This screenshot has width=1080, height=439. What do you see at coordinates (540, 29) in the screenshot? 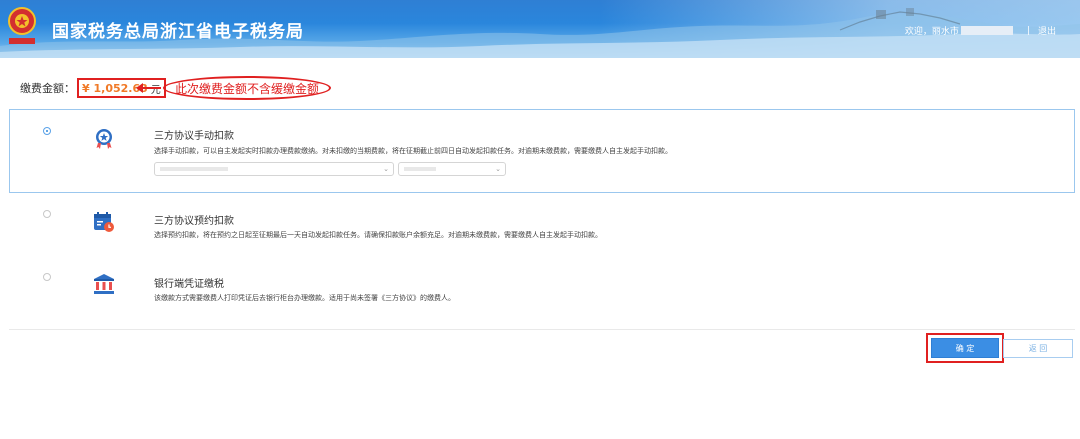
I see `page-header: 国家税务总局浙江省电子税务局 欢迎，丽水市 | 退出` at bounding box center [540, 29].